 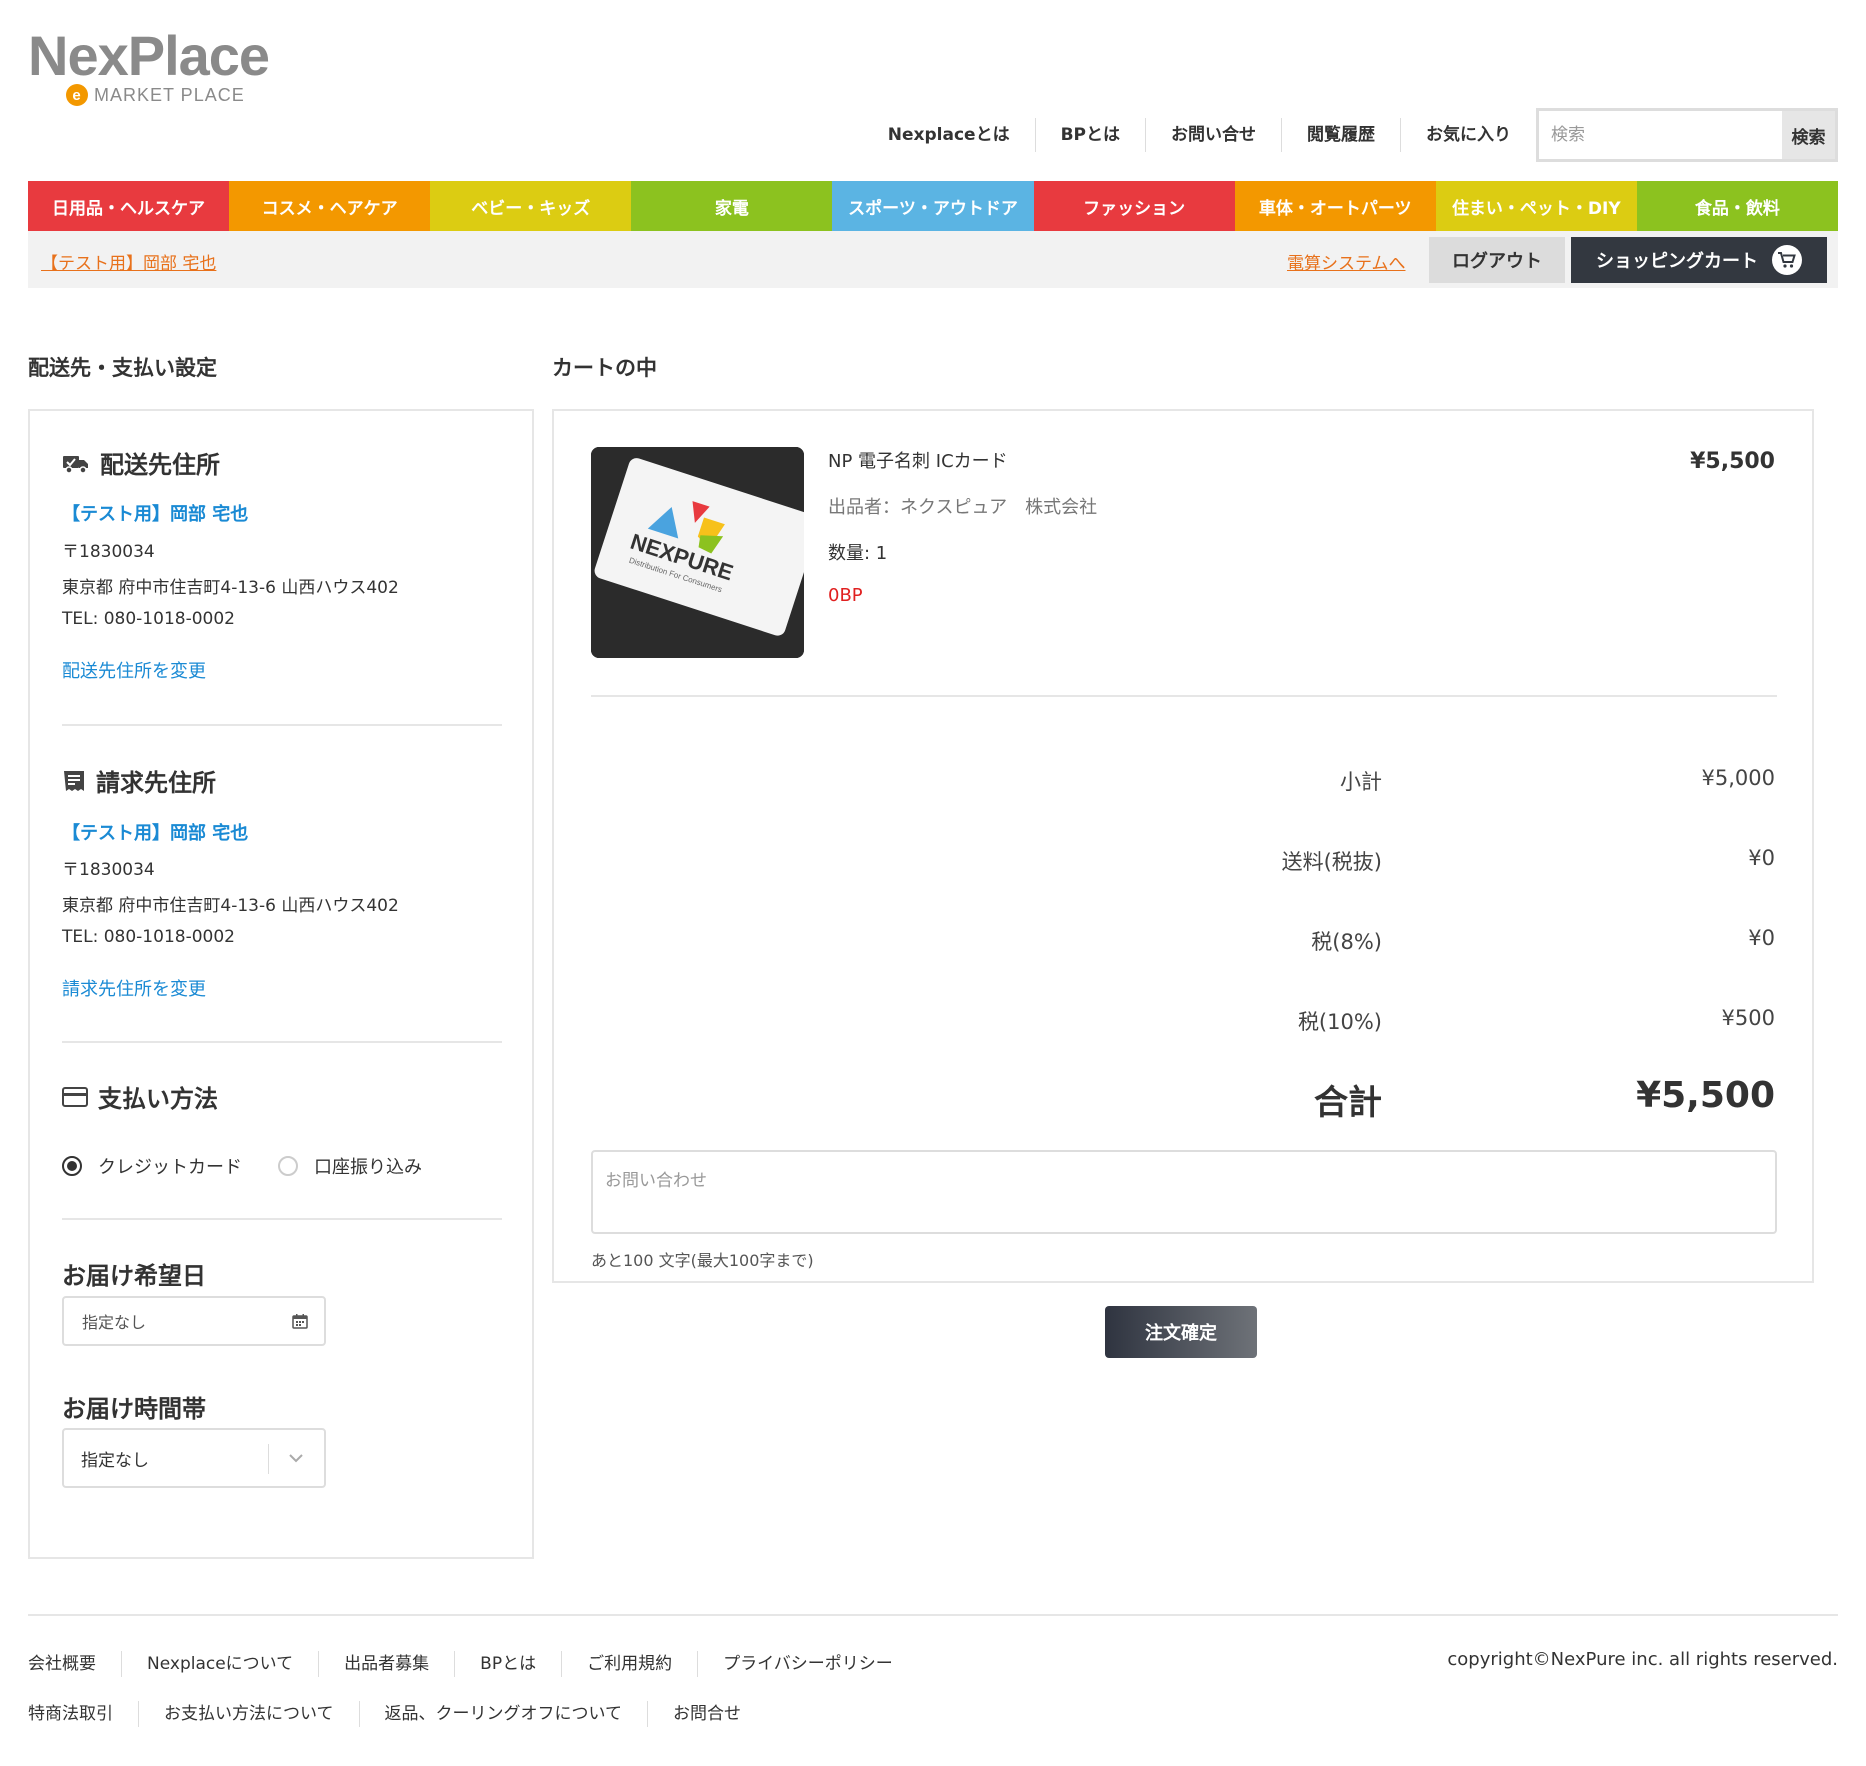 I want to click on subtotal-value: ¥5,000, so click(x=1738, y=778).